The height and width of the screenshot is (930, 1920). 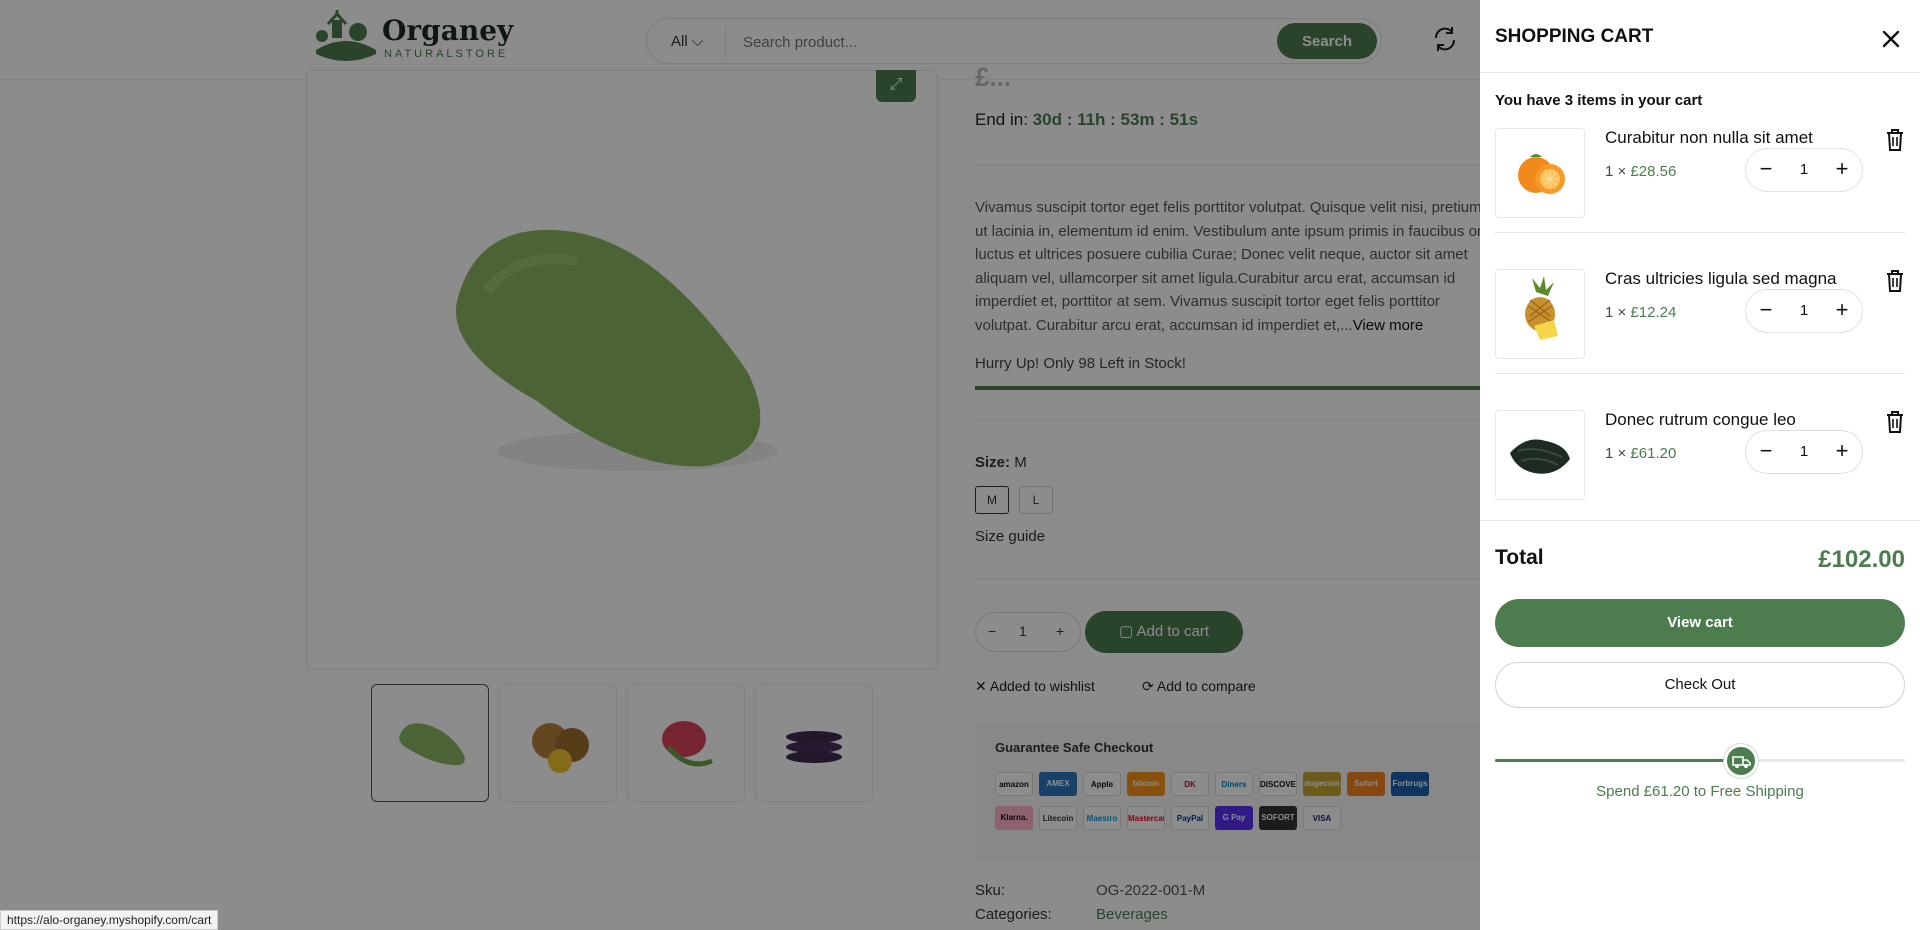 What do you see at coordinates (1574, 36) in the screenshot?
I see `cart-title: SHOPPING CART` at bounding box center [1574, 36].